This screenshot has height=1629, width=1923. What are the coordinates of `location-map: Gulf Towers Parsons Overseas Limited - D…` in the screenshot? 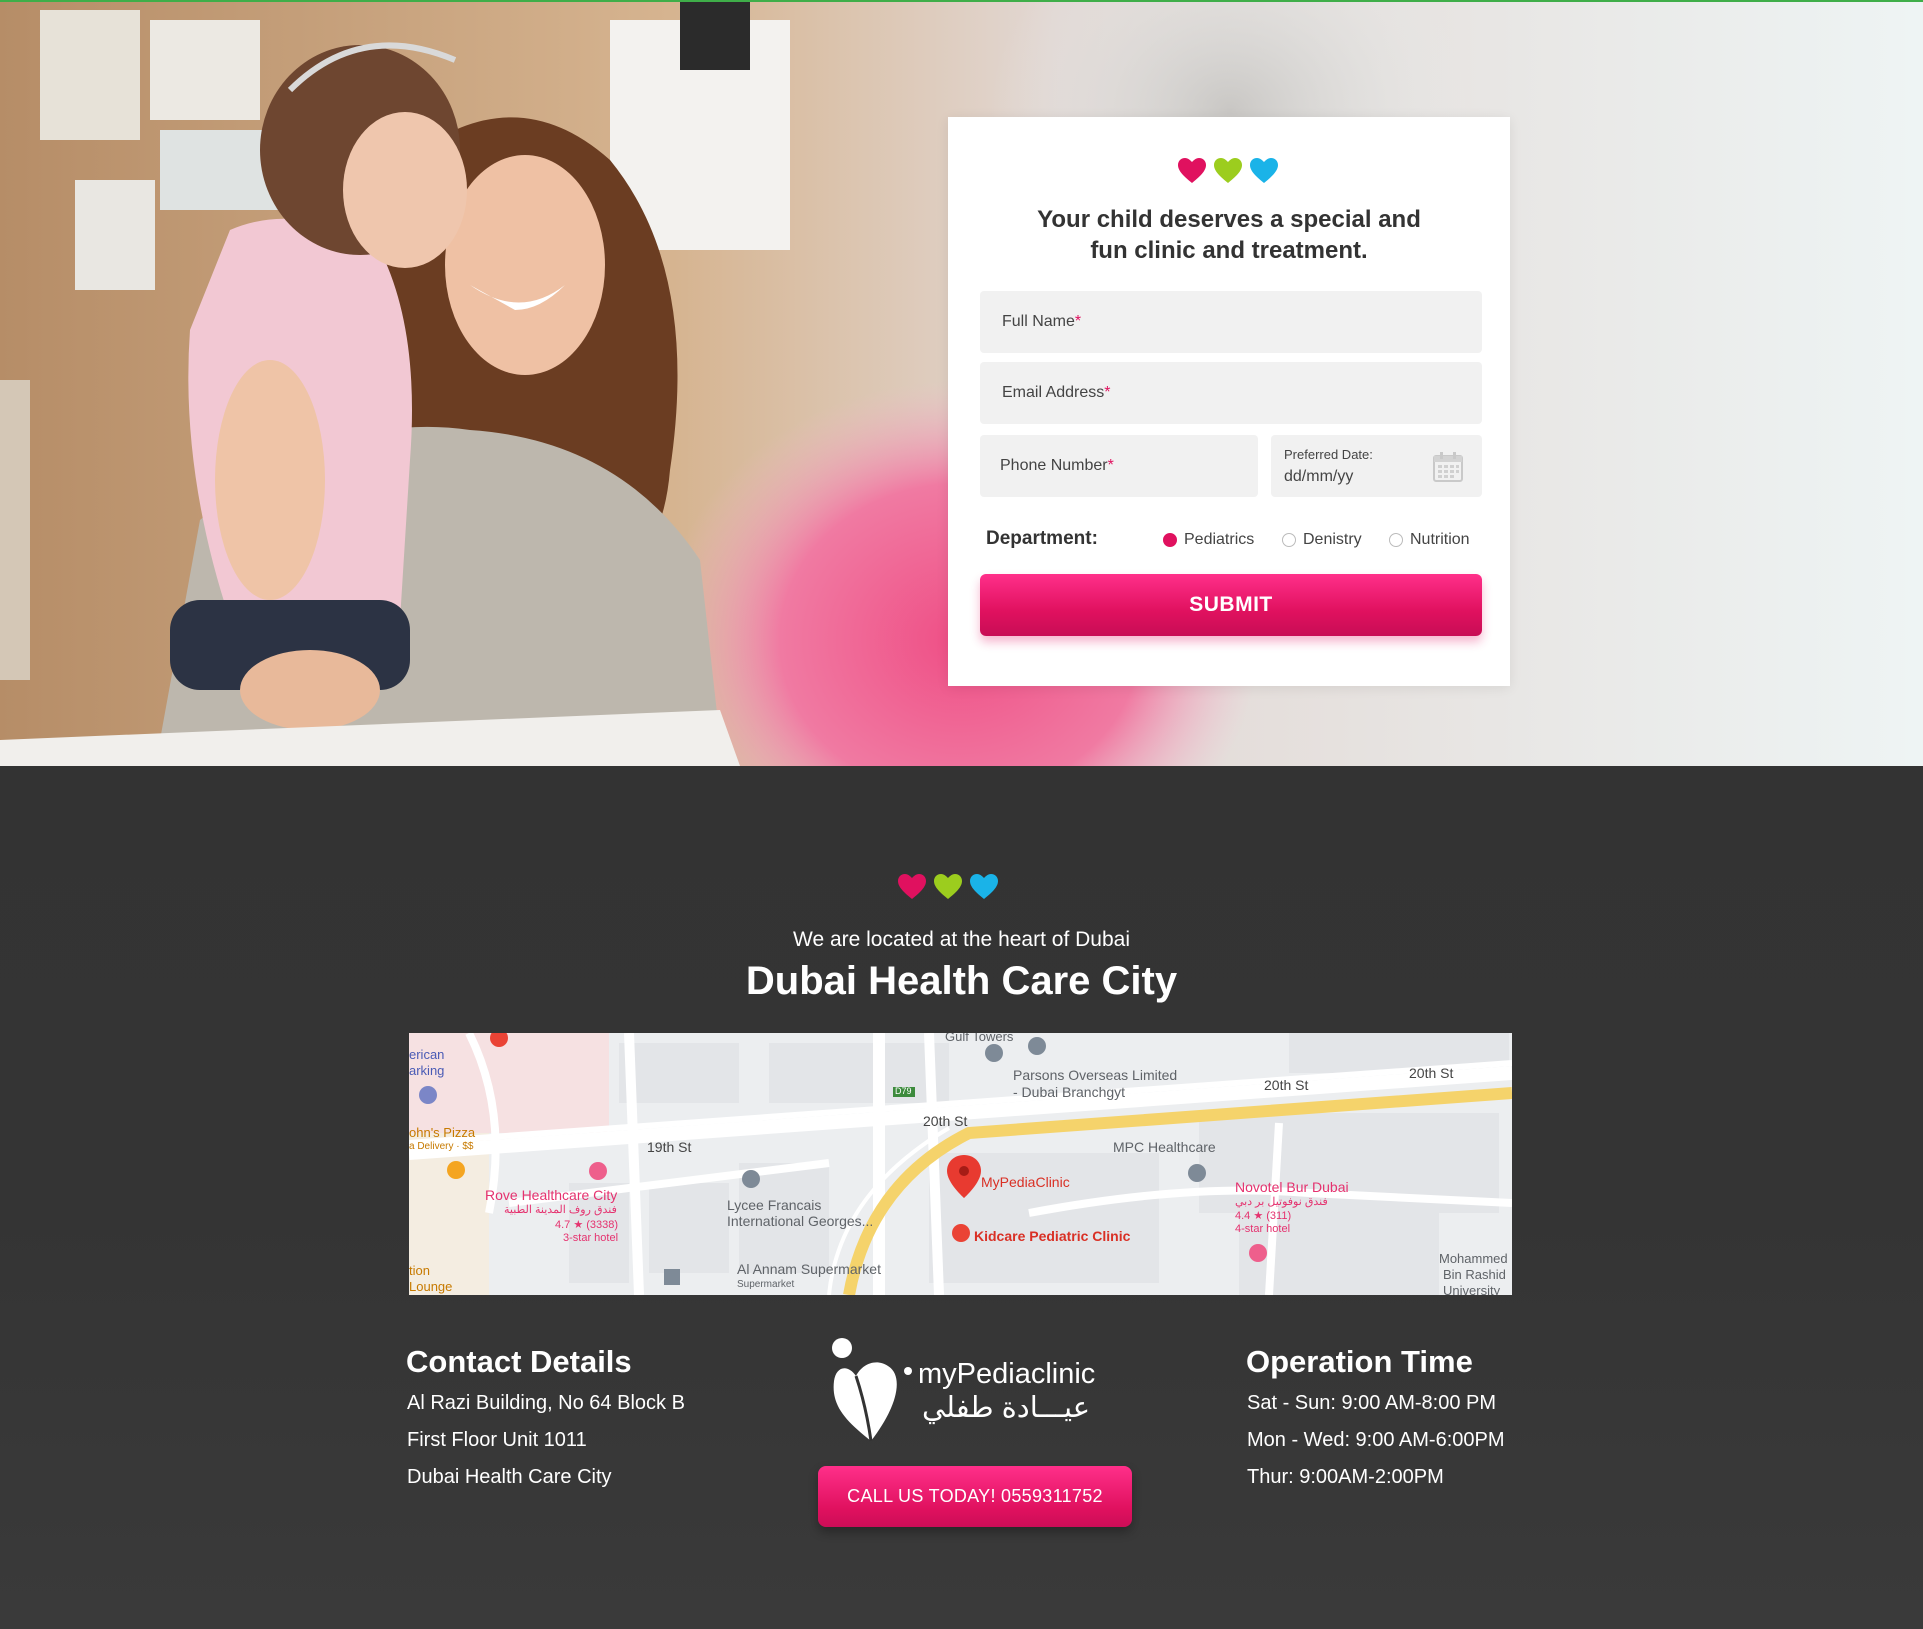 It's located at (960, 1164).